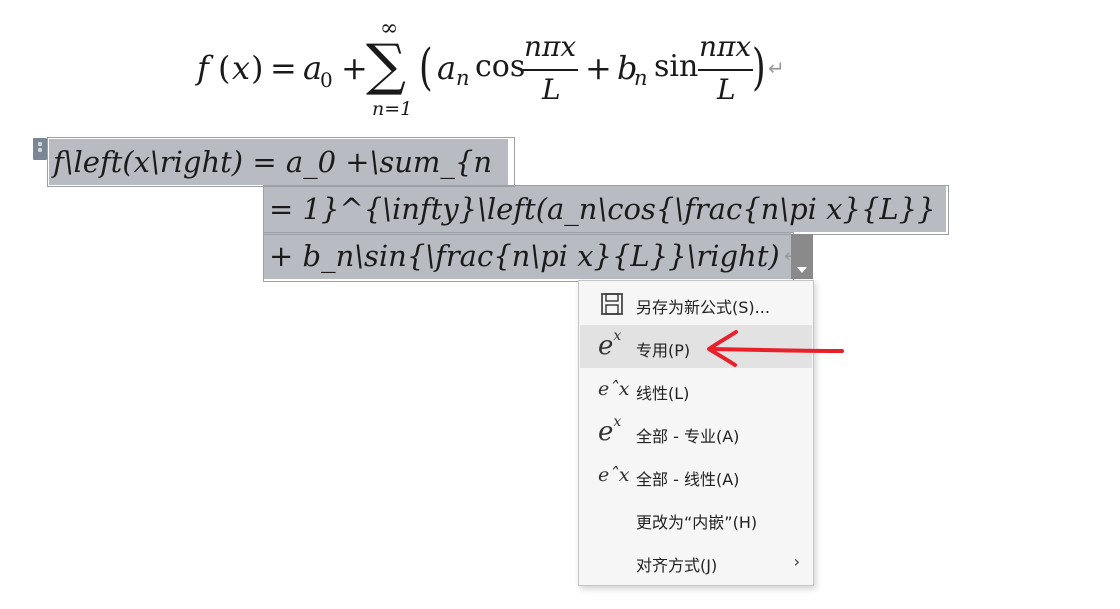 The height and width of the screenshot is (609, 1120). I want to click on save-icon, so click(615, 304).